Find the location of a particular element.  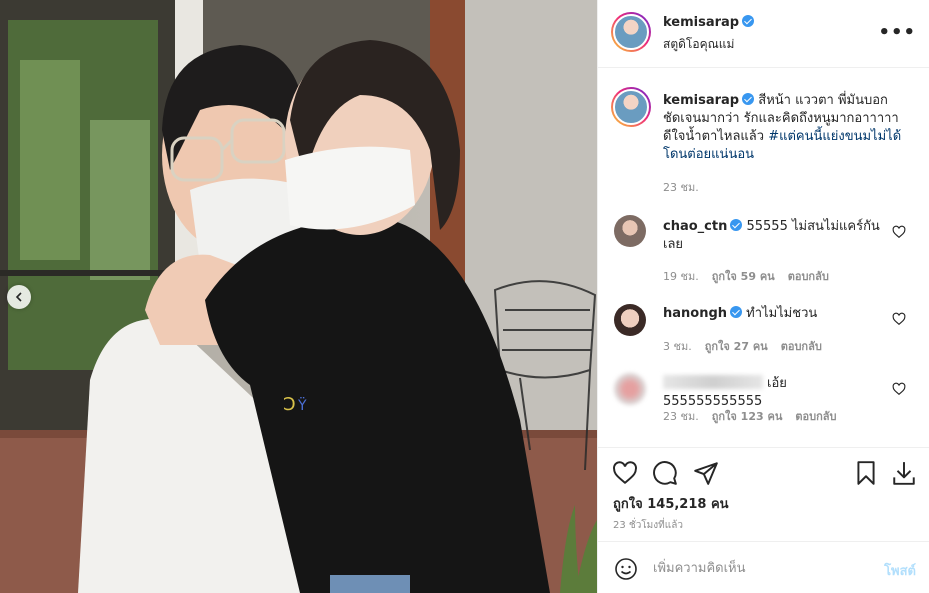

more-options-button: ••• is located at coordinates (897, 32).